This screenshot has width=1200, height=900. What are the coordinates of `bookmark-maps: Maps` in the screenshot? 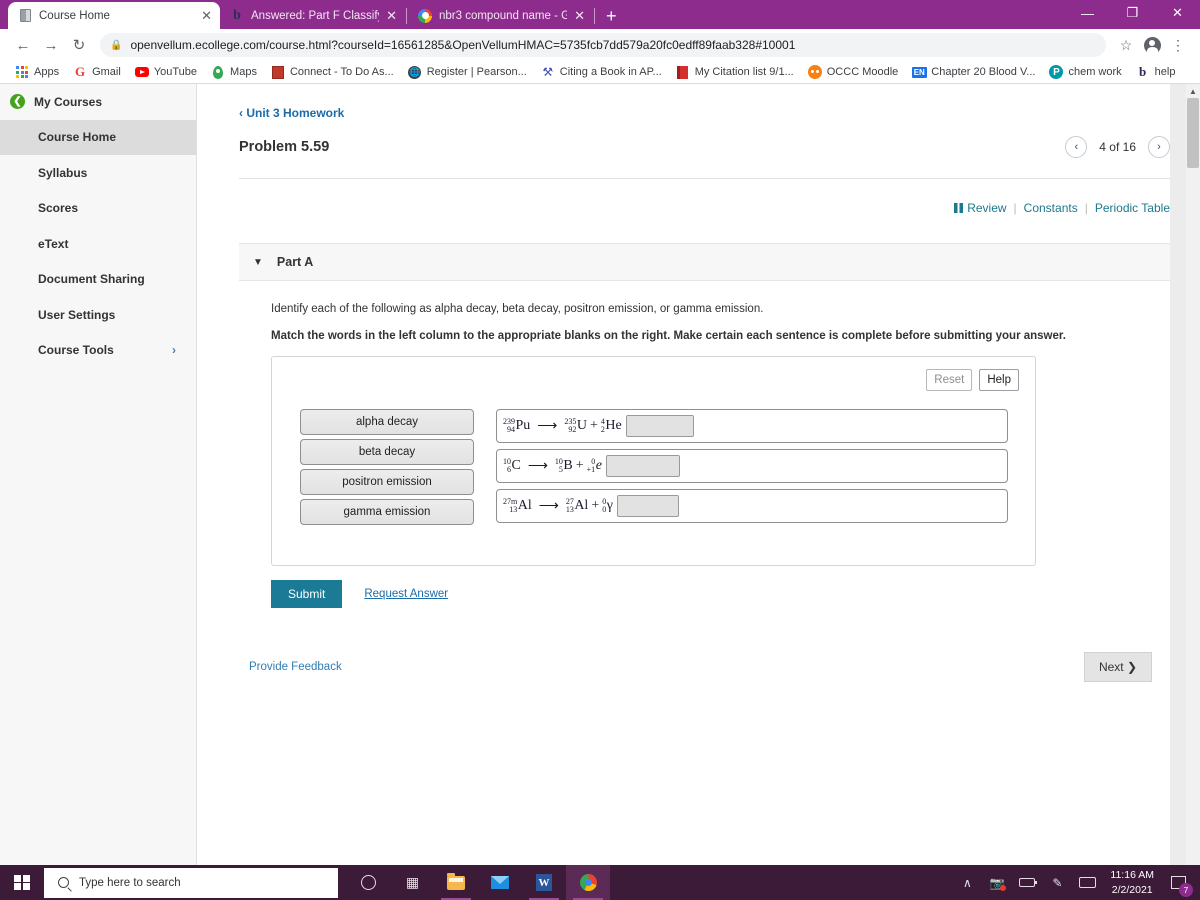 It's located at (234, 72).